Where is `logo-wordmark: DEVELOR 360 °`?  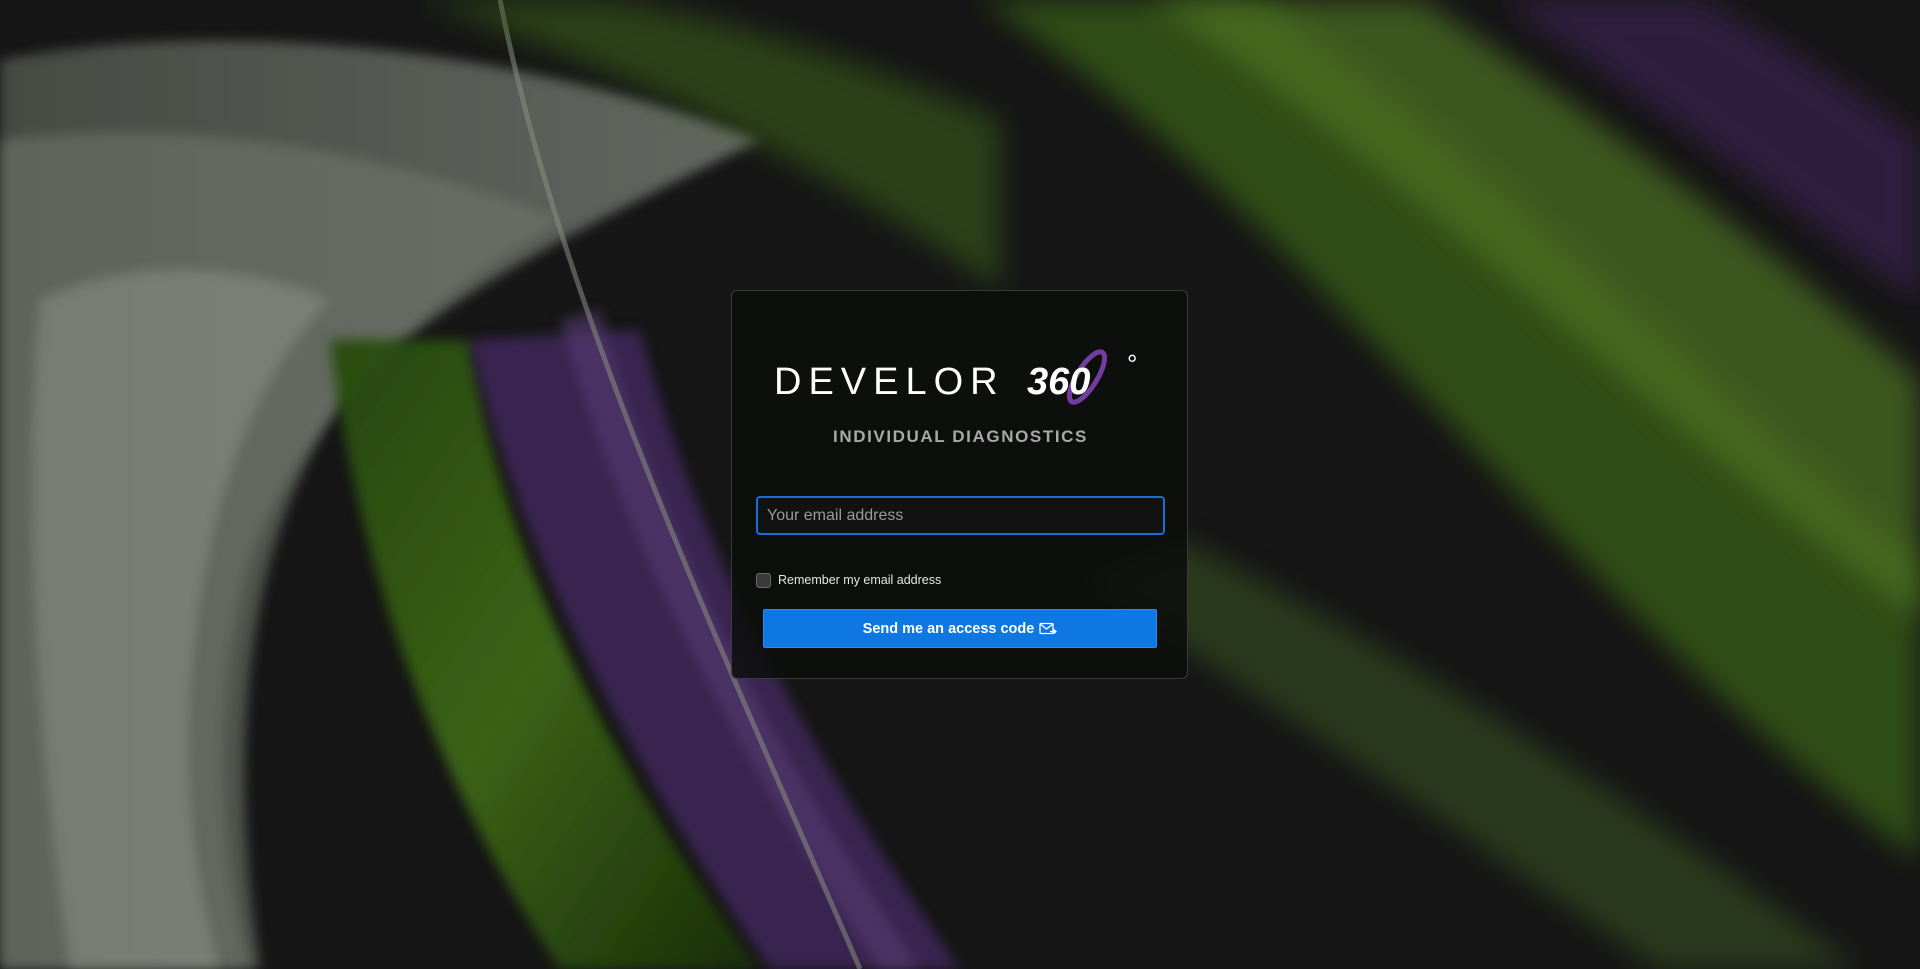
logo-wordmark: DEVELOR 360 ° is located at coordinates (955, 377).